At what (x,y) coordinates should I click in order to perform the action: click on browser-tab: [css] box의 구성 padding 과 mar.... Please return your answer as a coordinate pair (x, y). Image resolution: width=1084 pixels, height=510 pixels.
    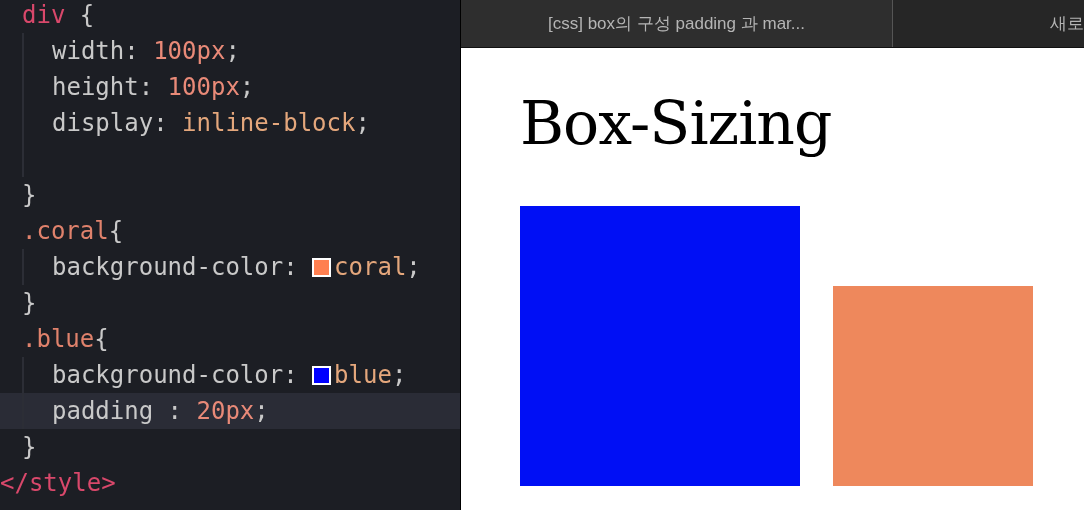
    Looking at the image, I should click on (677, 23).